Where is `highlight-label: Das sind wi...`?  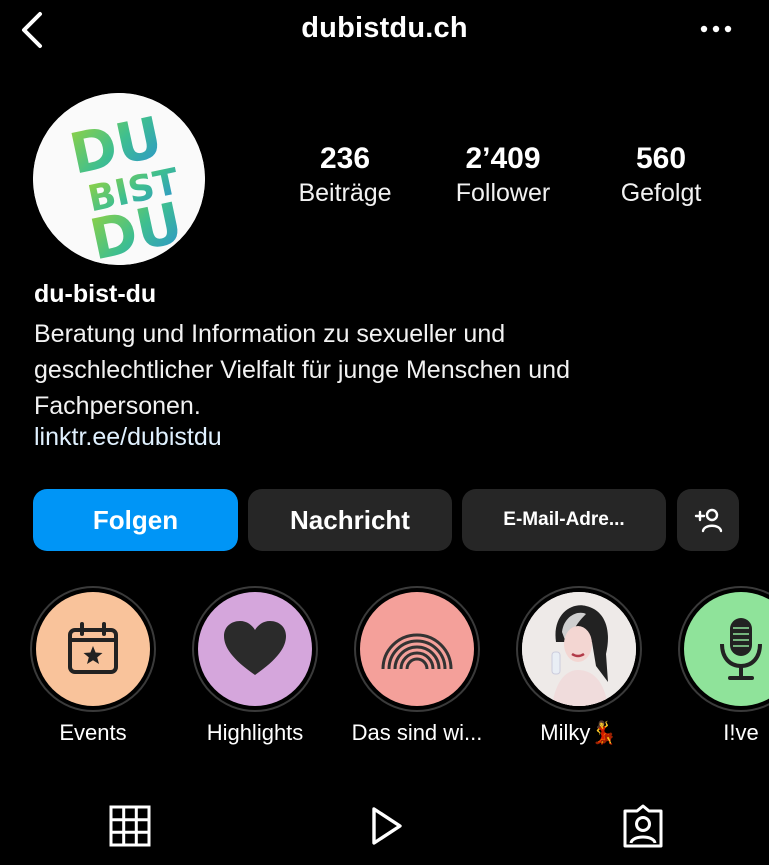
highlight-label: Das sind wi... is located at coordinates (417, 732).